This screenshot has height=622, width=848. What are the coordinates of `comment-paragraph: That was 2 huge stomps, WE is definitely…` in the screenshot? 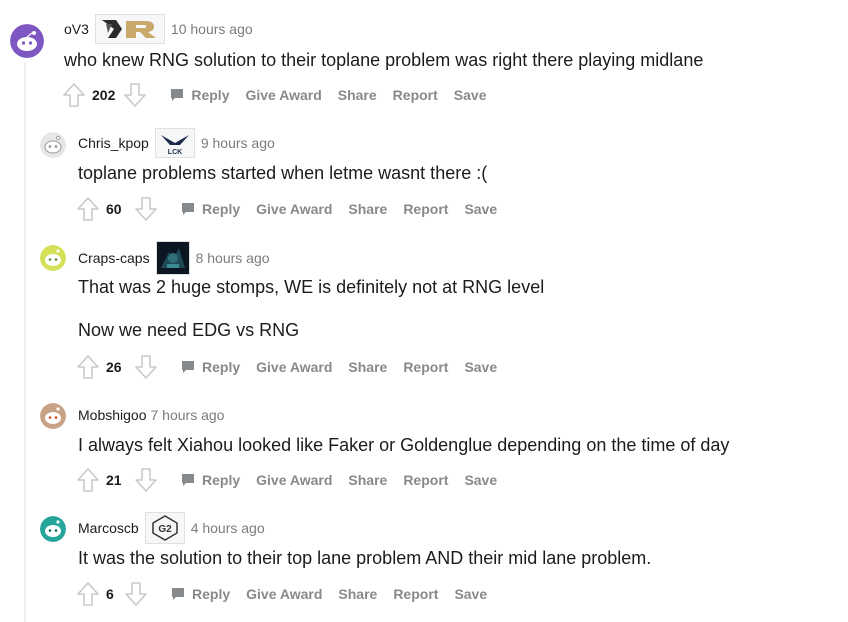 It's located at (311, 287).